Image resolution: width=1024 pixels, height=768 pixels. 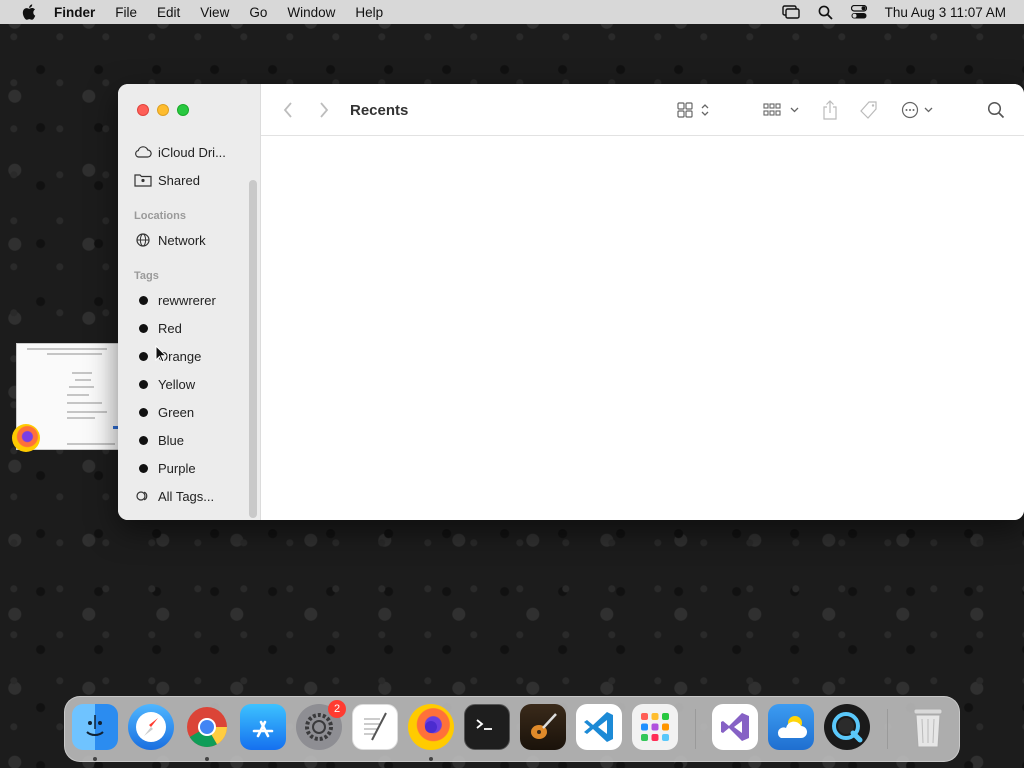 I want to click on launchpad-grid-icon, so click(x=655, y=727).